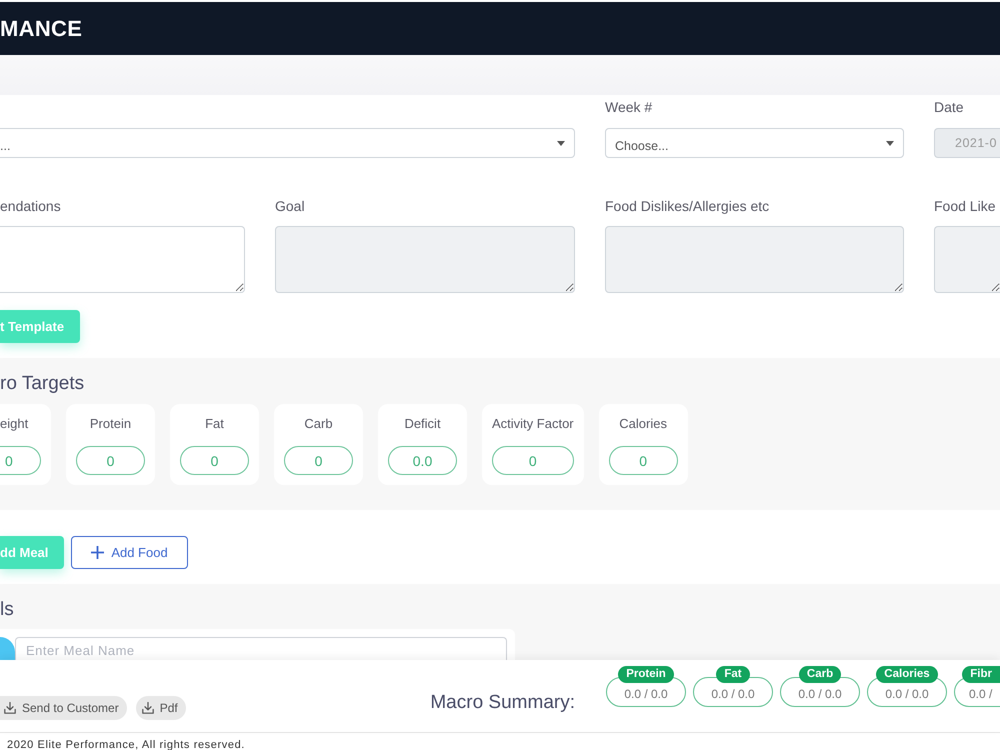  What do you see at coordinates (318, 424) in the screenshot?
I see `macro-label: Carb` at bounding box center [318, 424].